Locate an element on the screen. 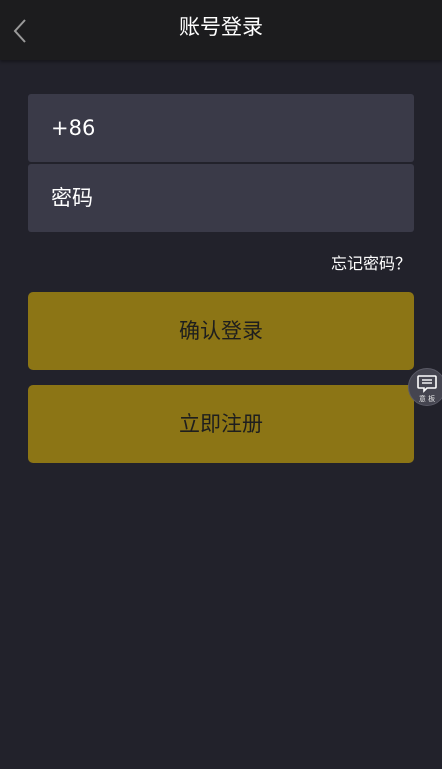 The height and width of the screenshot is (769, 442). page-title: 账号登录 is located at coordinates (221, 27).